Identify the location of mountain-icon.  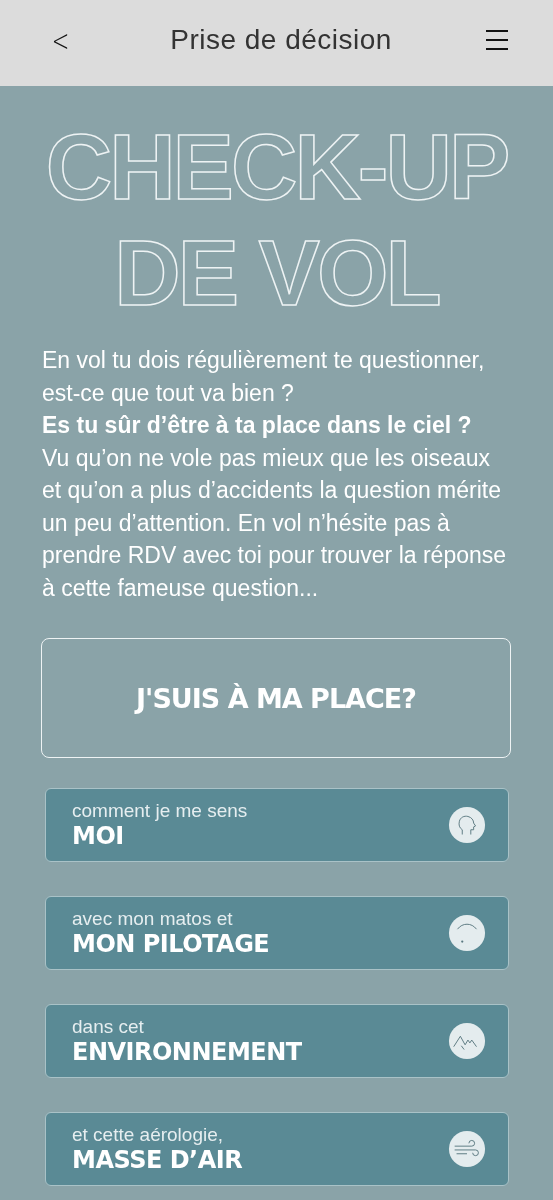
(467, 1041).